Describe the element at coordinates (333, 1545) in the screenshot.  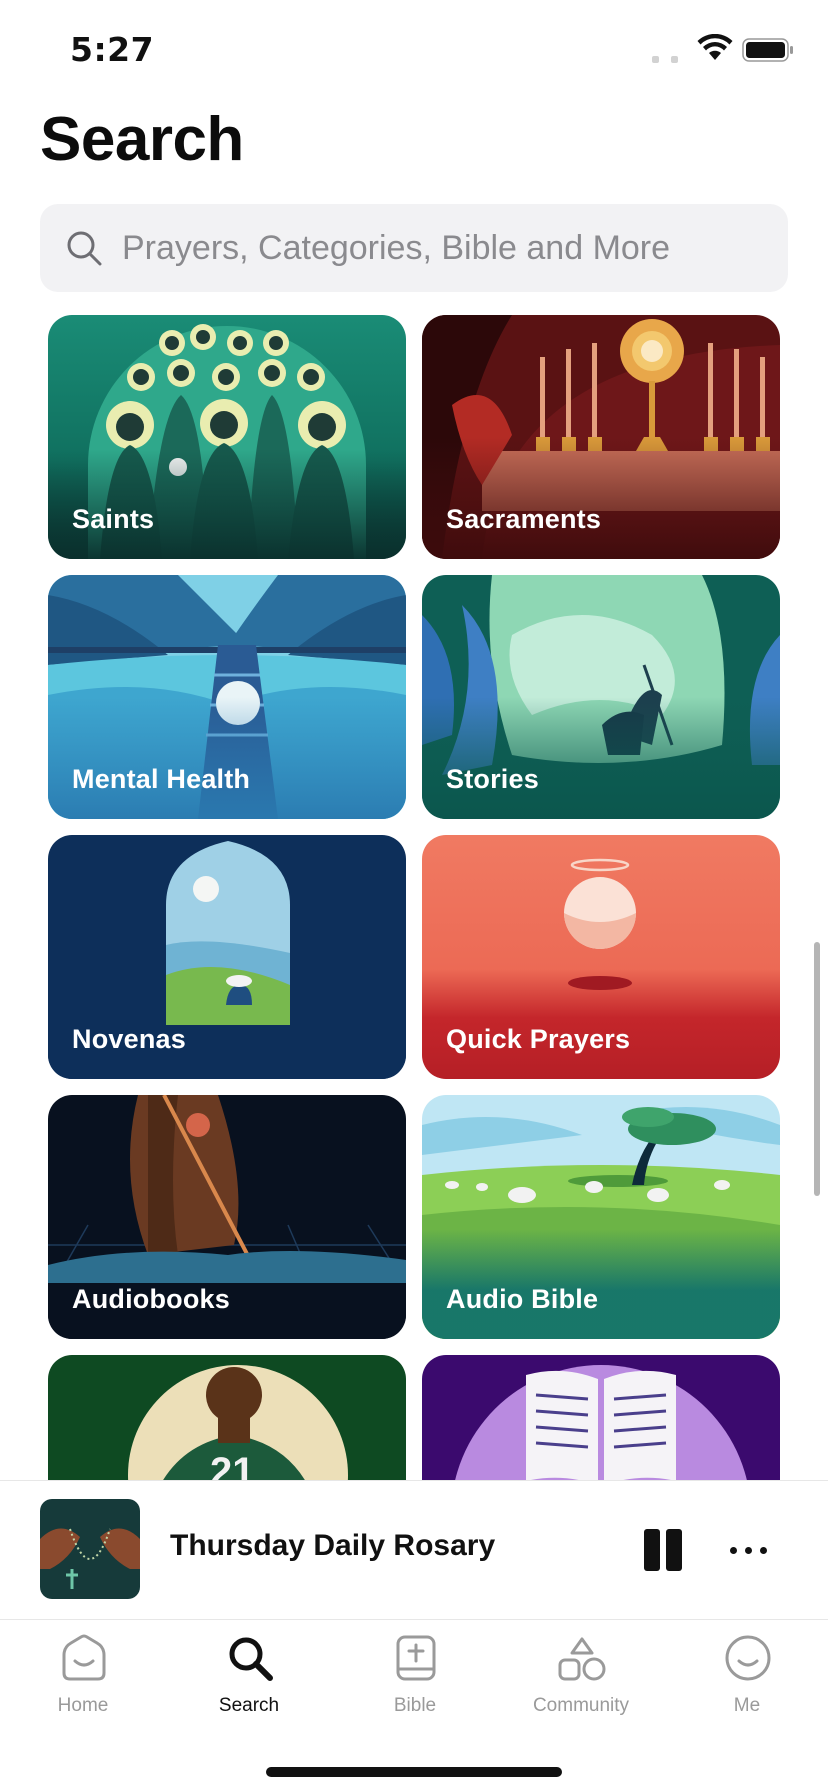
I see `now-playing-title: Thursday Daily Rosary` at that location.